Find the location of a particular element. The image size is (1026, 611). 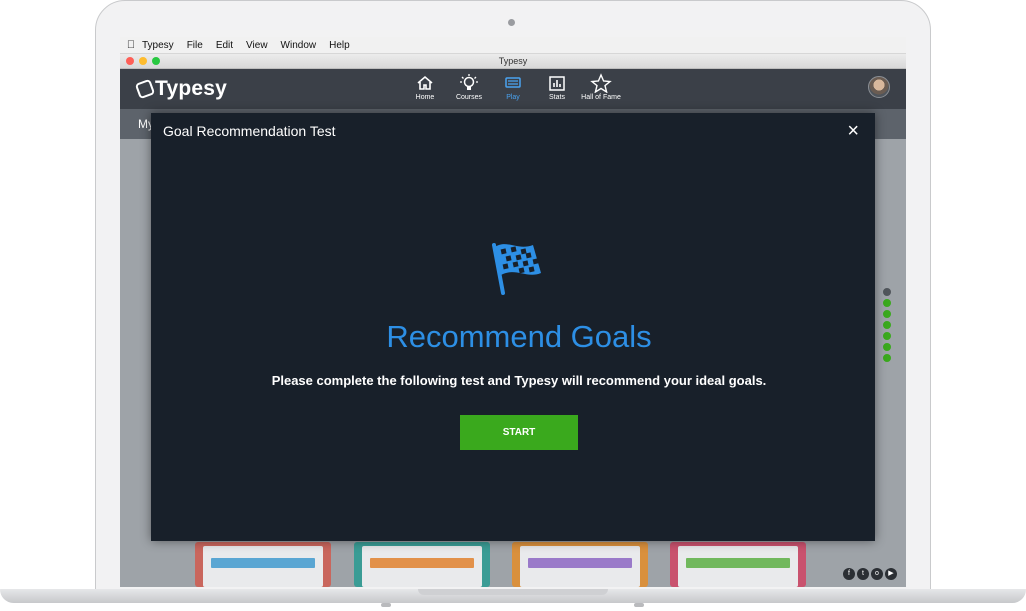

menu-typesy: Typesy is located at coordinates (158, 45).